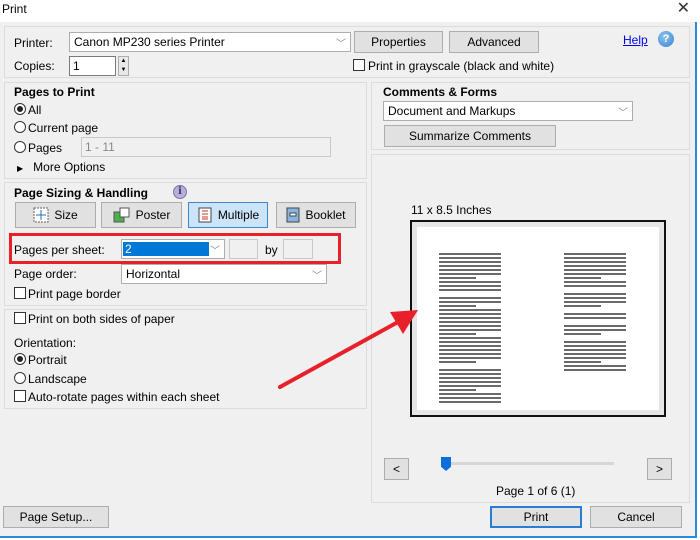 This screenshot has width=700, height=540. Describe the element at coordinates (123, 61) in the screenshot. I see `stepper-up-icon: ▲` at that location.